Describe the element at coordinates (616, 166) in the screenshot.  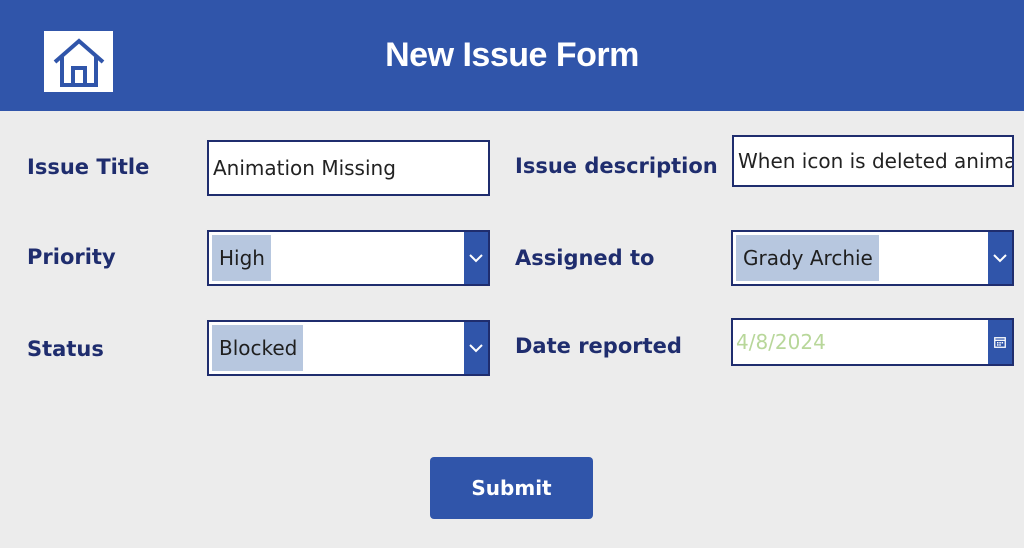
I see `issue-description-label: Issue description` at that location.